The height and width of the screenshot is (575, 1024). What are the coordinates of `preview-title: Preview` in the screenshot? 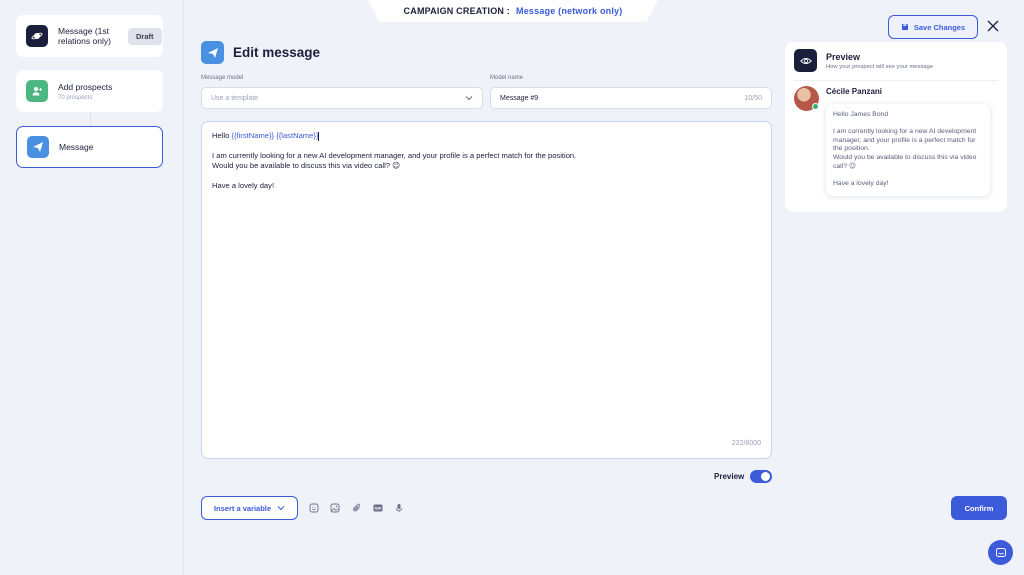 It's located at (843, 57).